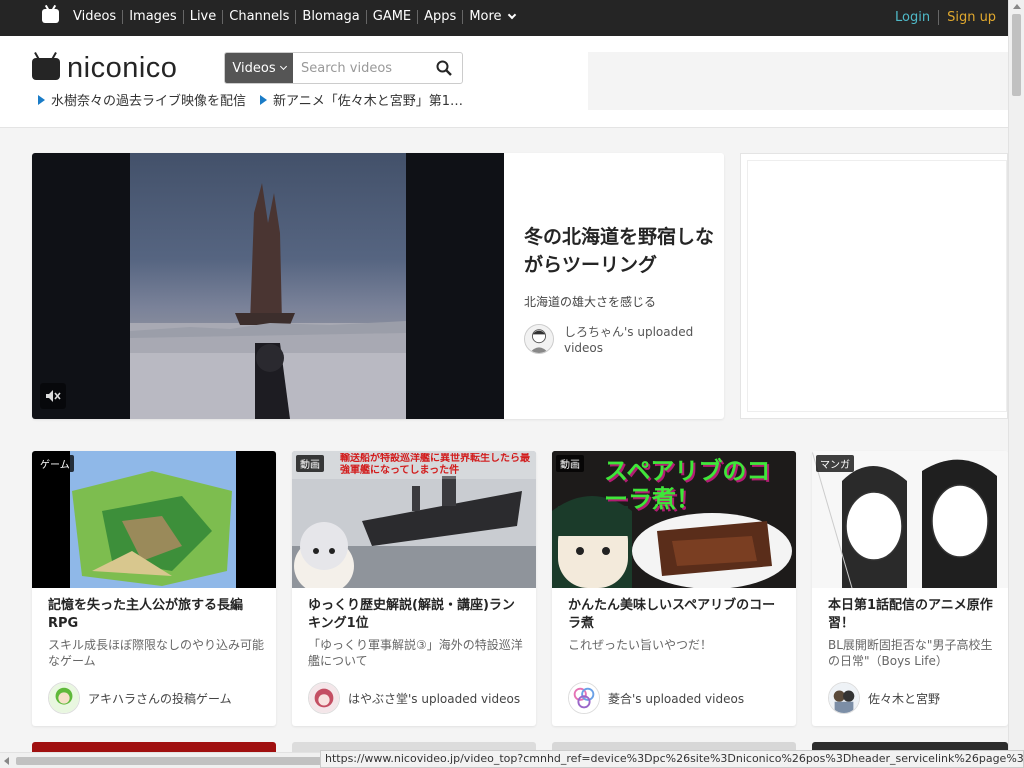  I want to click on niconico-logo: niconico, so click(104, 68).